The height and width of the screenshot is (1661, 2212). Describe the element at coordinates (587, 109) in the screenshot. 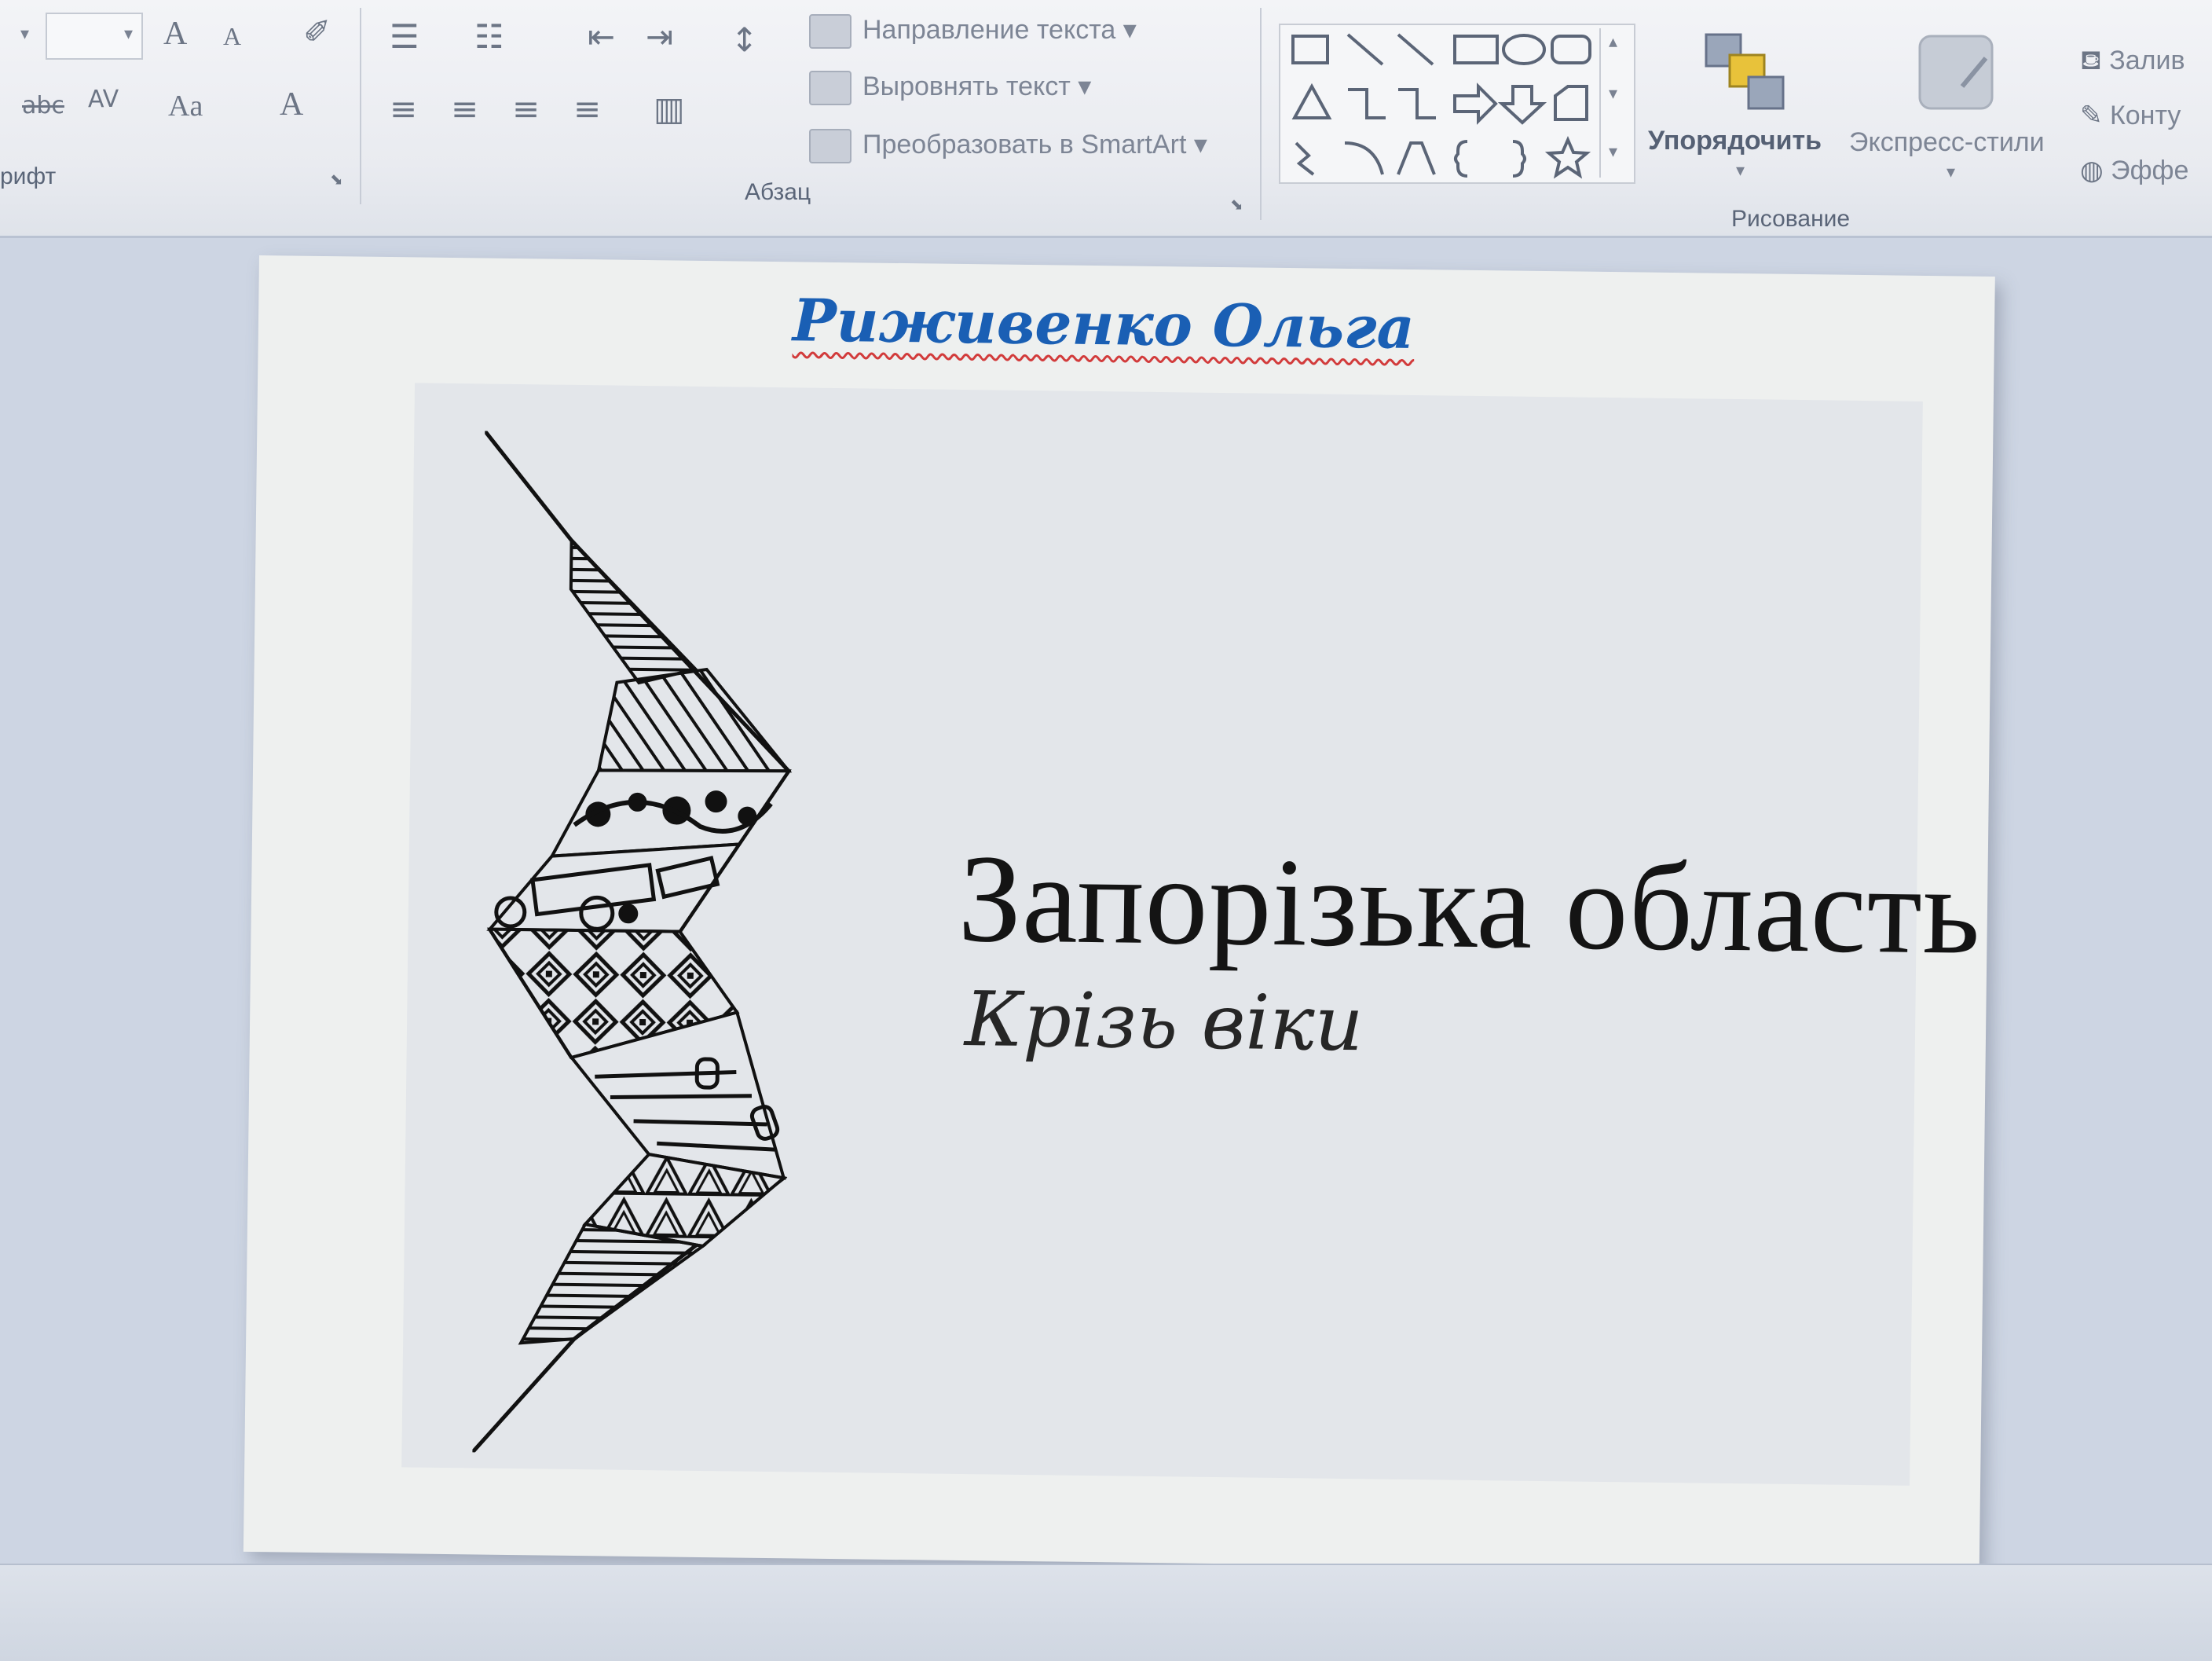

I see `justify-icon: ≡` at that location.